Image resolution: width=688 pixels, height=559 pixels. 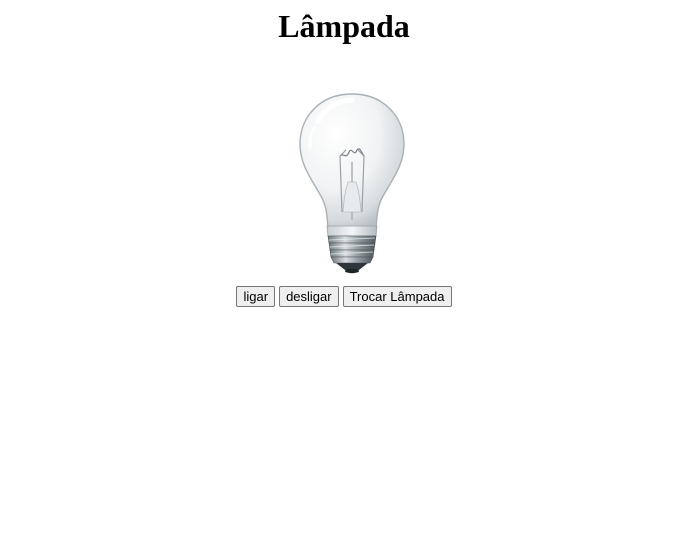 I want to click on lamp-controls: ligar desligar Trocar Lâmpada, so click(x=344, y=296).